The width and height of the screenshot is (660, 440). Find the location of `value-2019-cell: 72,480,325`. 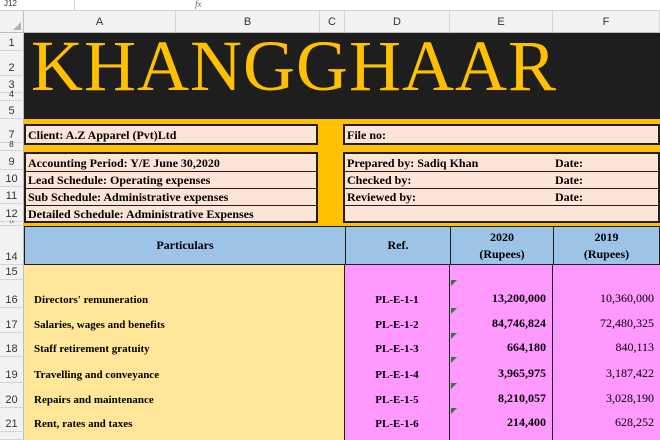

value-2019-cell: 72,480,325 is located at coordinates (606, 320).